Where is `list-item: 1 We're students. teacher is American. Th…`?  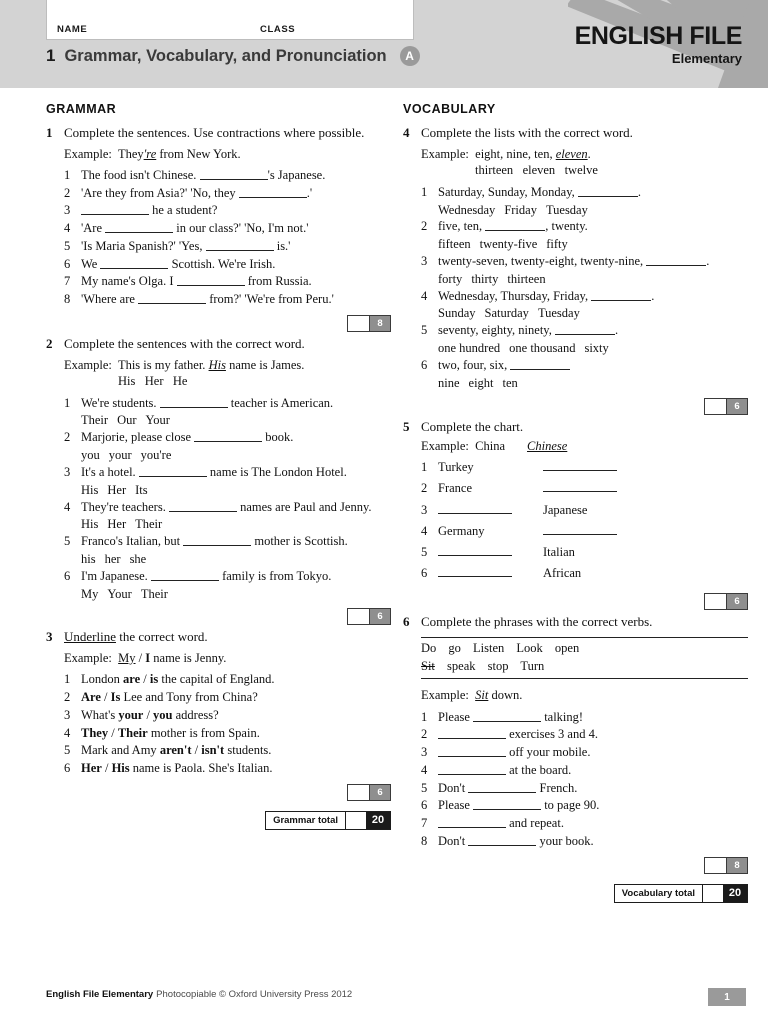 list-item: 1 We're students. teacher is American. Th… is located at coordinates (227, 412).